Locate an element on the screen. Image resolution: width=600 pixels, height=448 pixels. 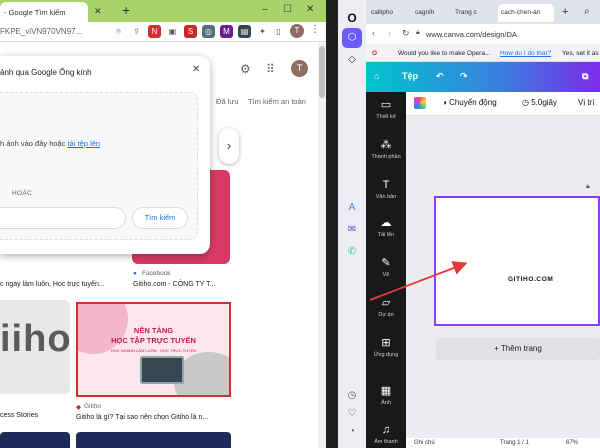
apps-icon: ⊞ is located at coordinates (386, 343).